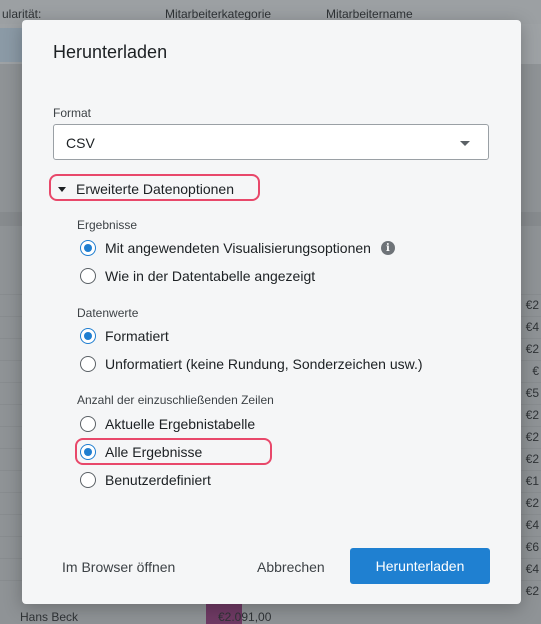 Image resolution: width=541 pixels, height=624 pixels. What do you see at coordinates (137, 336) in the screenshot?
I see `radio-label: Formatiert` at bounding box center [137, 336].